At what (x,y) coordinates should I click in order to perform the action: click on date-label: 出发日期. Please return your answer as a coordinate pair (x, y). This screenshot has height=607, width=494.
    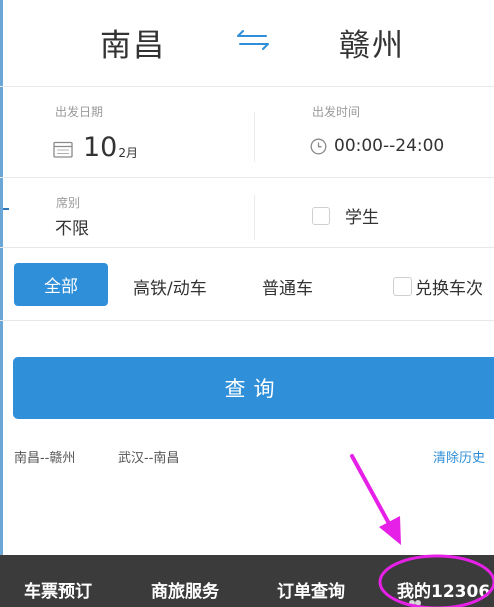
    Looking at the image, I should click on (79, 112).